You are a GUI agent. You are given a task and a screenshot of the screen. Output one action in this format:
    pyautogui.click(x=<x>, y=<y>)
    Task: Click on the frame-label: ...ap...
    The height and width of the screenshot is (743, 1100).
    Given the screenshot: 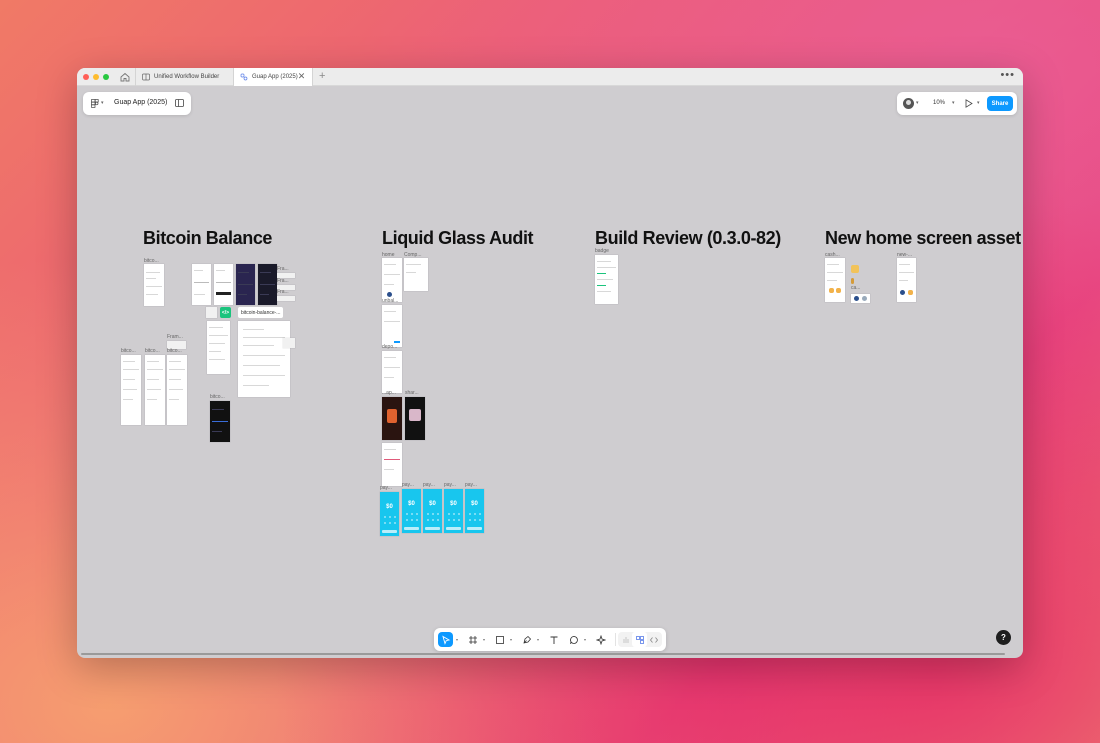 What is the action you would take?
    pyautogui.click(x=389, y=393)
    